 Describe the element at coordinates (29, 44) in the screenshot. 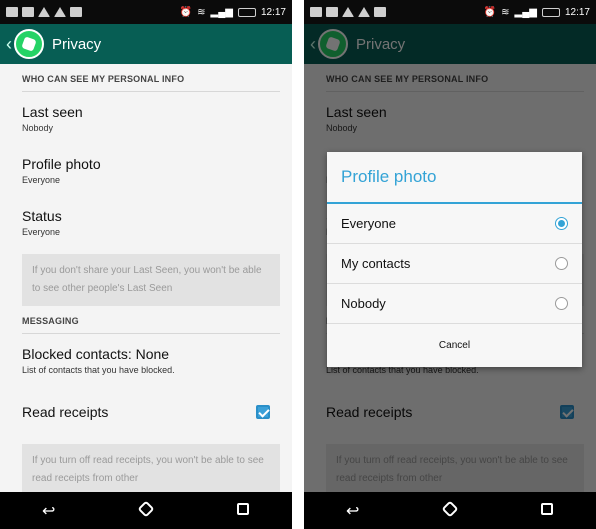

I see `whatsapp-logo-icon` at that location.